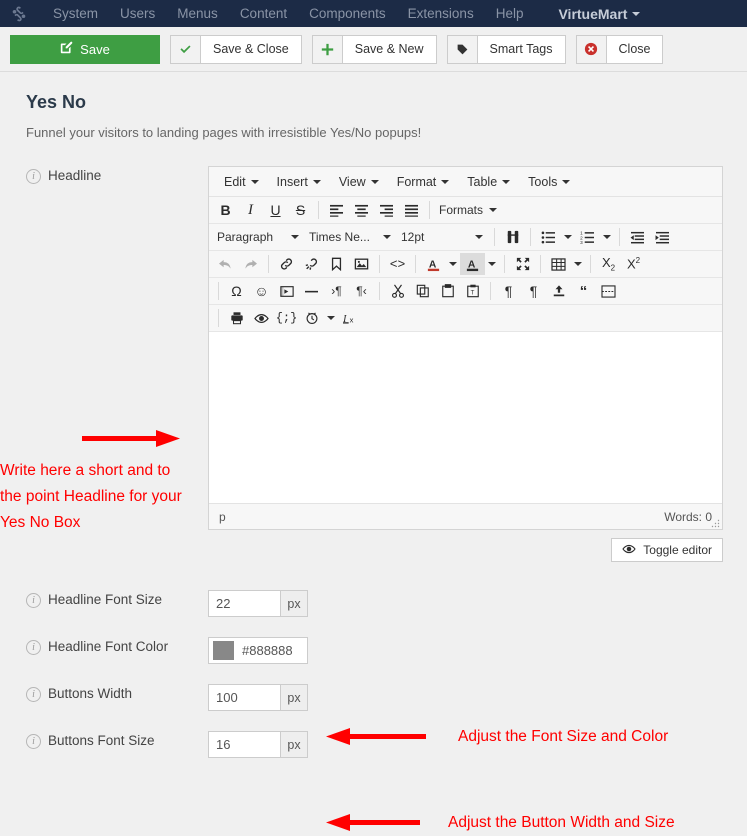 The width and height of the screenshot is (747, 836). What do you see at coordinates (241, 182) in the screenshot?
I see `menu-edit: Edit` at bounding box center [241, 182].